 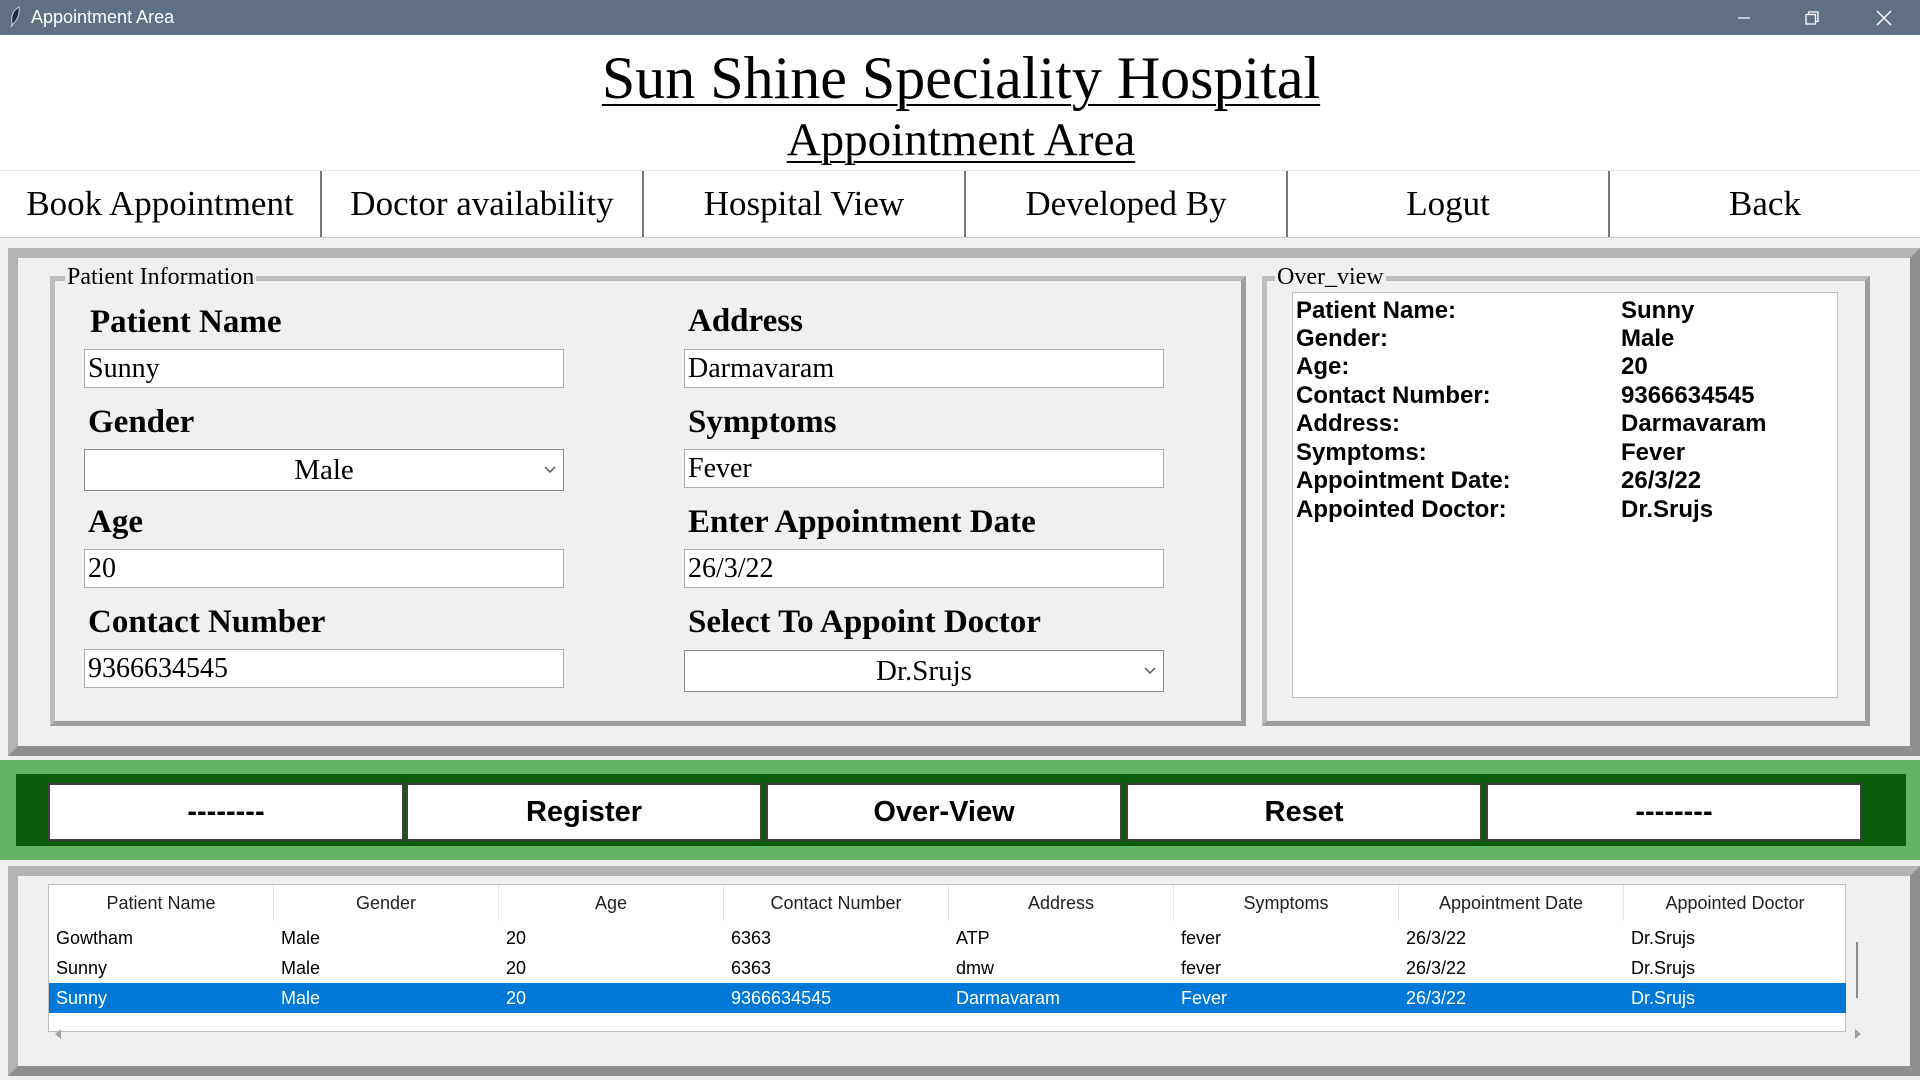 I want to click on appointment-date-label: Enter Appointment Date, so click(x=862, y=522).